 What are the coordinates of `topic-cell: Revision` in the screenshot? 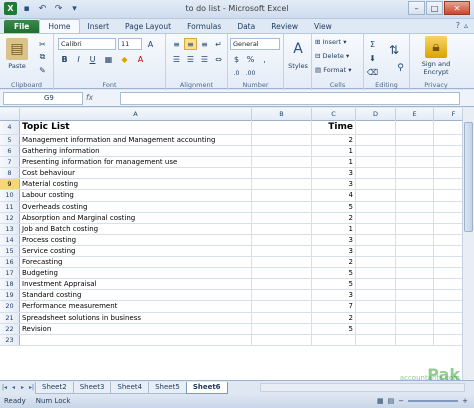 It's located at (136, 328).